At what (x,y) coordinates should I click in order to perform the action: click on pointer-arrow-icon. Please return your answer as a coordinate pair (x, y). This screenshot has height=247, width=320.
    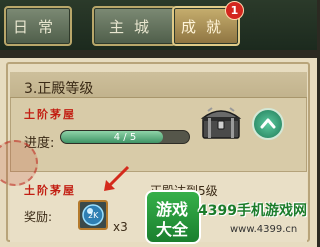
    Looking at the image, I should click on (117, 178).